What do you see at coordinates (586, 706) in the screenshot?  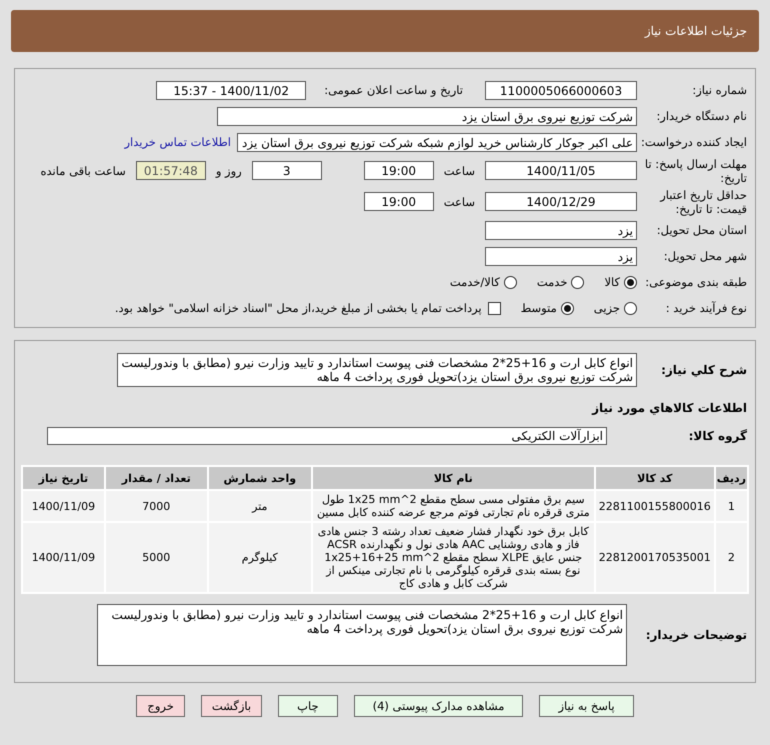 I see `action-button: پاسخ به نیاز` at bounding box center [586, 706].